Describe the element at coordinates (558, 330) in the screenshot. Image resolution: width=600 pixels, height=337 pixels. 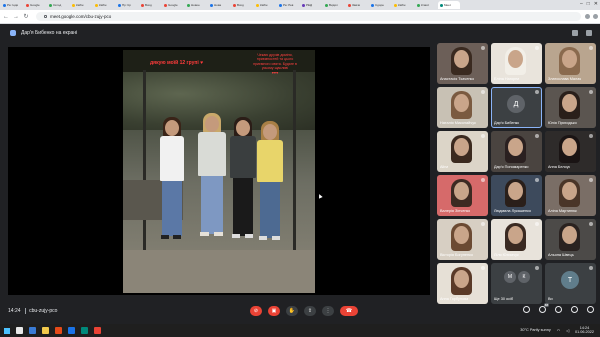
I see `network-icon: ◠` at that location.